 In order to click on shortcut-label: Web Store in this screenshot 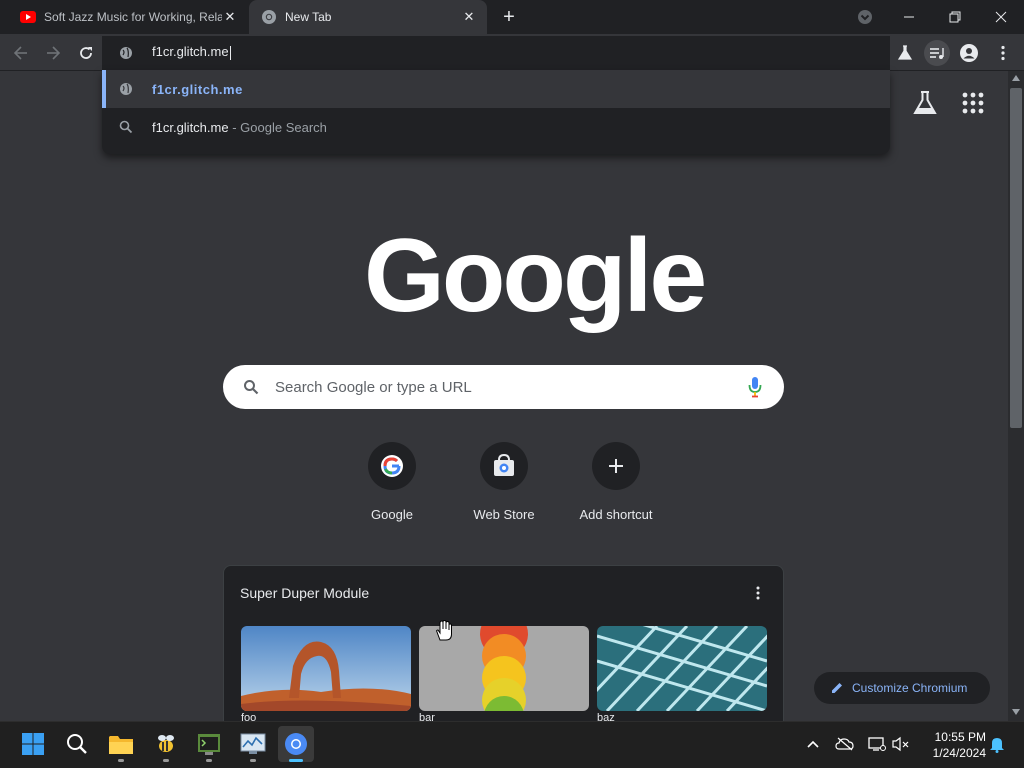, I will do `click(504, 514)`.